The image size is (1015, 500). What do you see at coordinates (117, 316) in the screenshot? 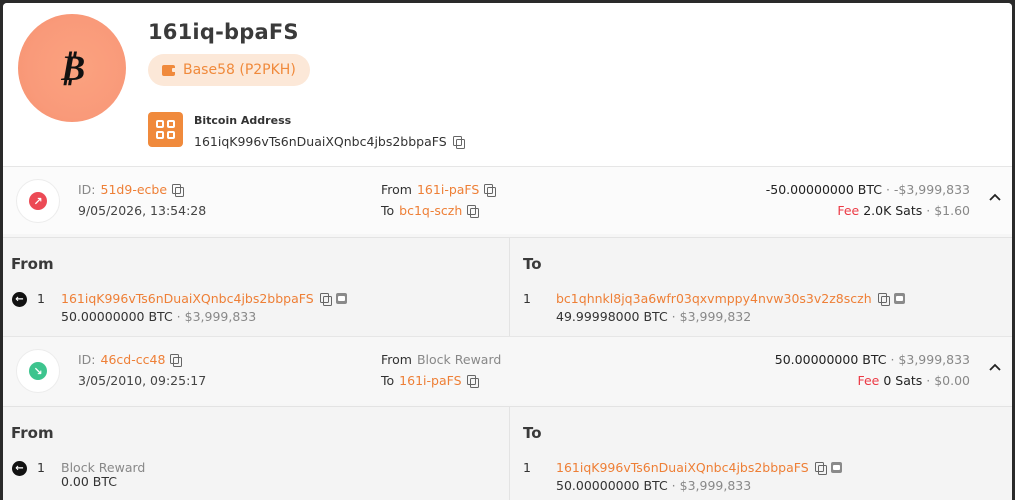
I see `input-value: 50.00000000 BTC` at bounding box center [117, 316].